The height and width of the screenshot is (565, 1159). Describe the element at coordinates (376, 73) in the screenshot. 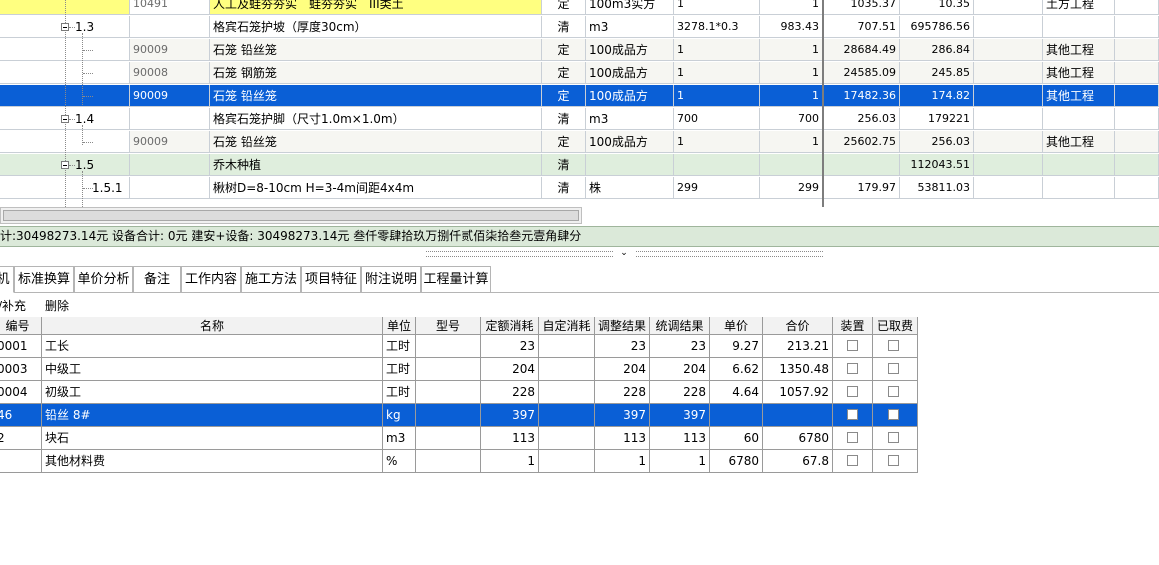

I see `item-name-cell: 石笼 钢筋笼` at that location.